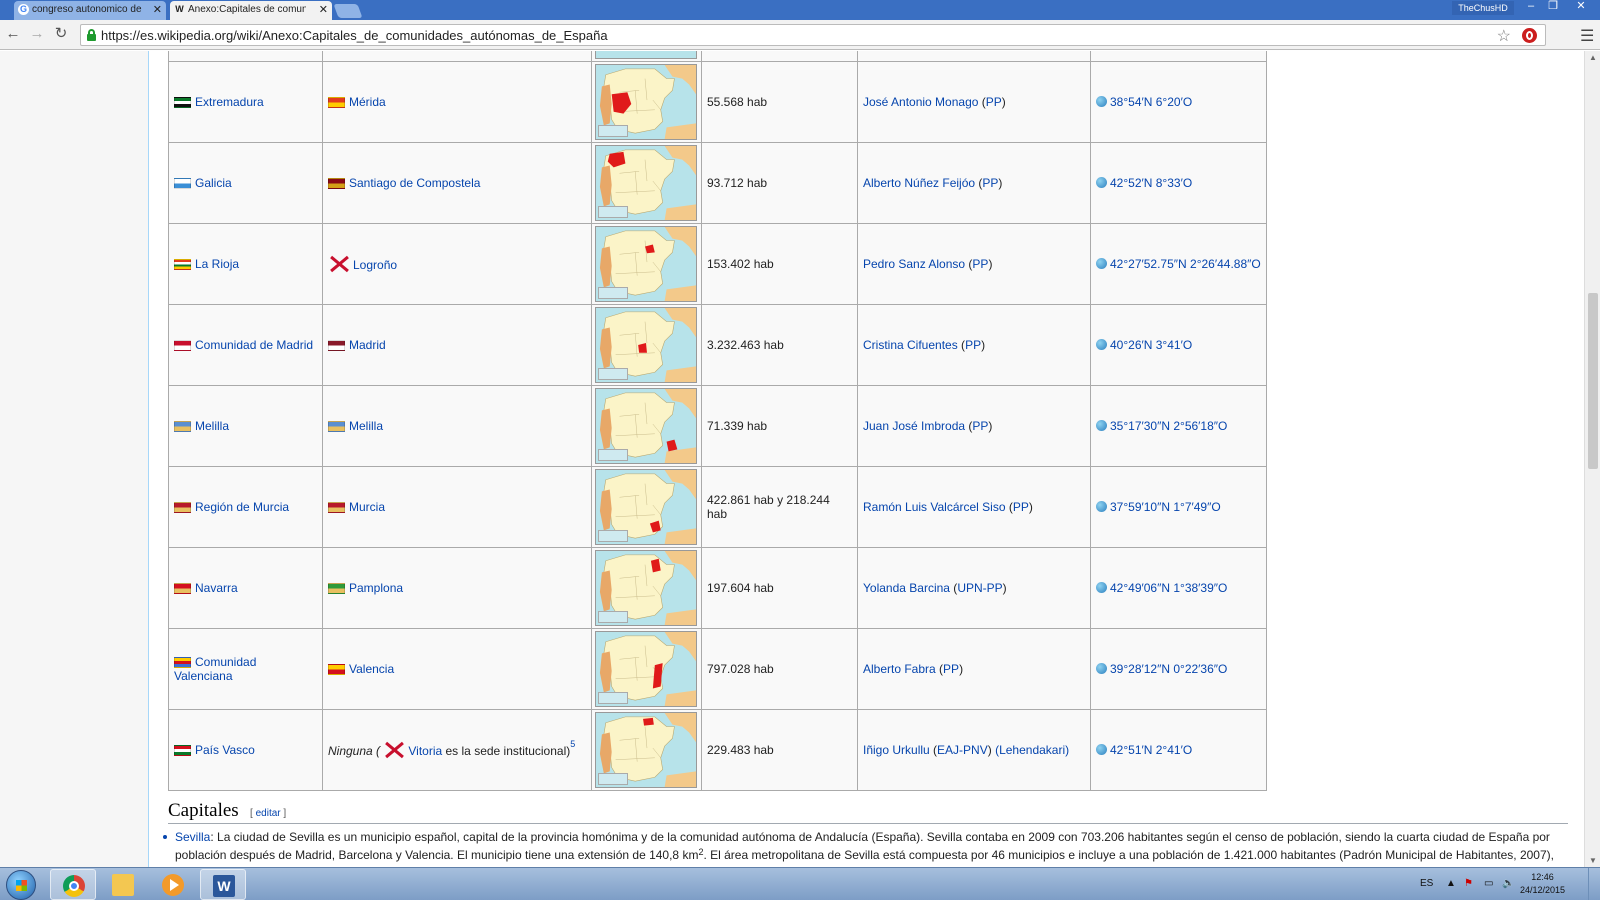 The width and height of the screenshot is (1600, 900). I want to click on scroll-down-icon: ▼, so click(1593, 860).